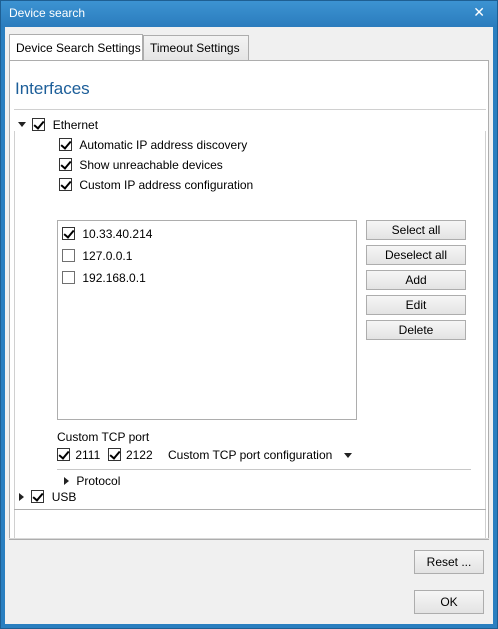  I want to click on protocol-label: Protocol, so click(98, 480).